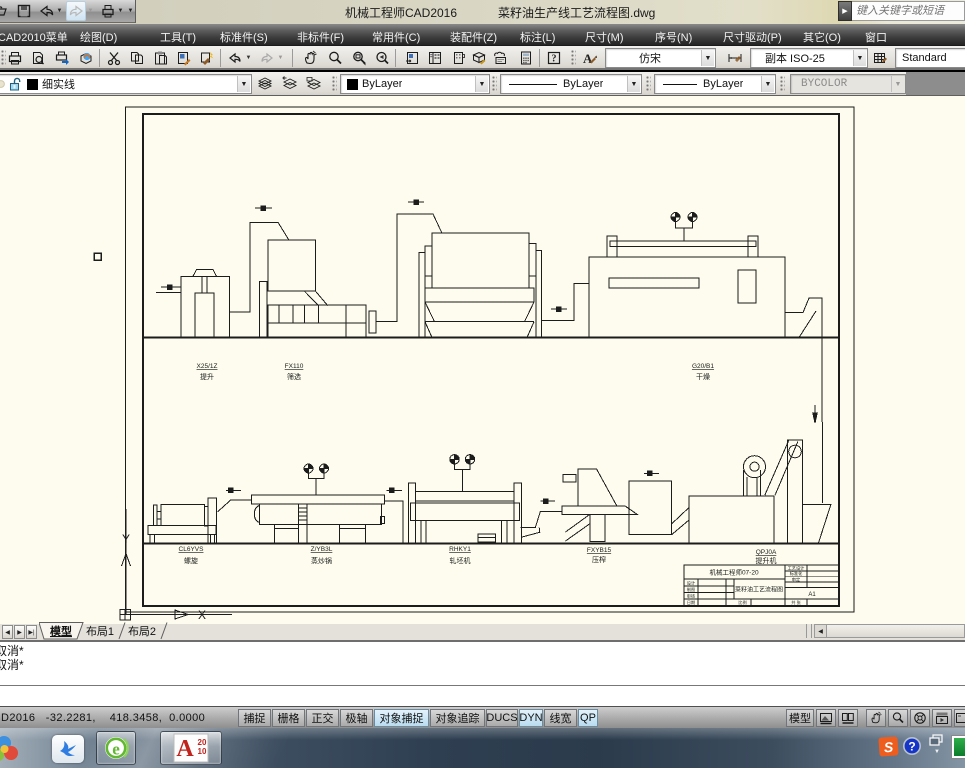 The width and height of the screenshot is (965, 768). What do you see at coordinates (809, 58) in the screenshot?
I see `dim-style-combo: 副本 ISO-25 ▼` at bounding box center [809, 58].